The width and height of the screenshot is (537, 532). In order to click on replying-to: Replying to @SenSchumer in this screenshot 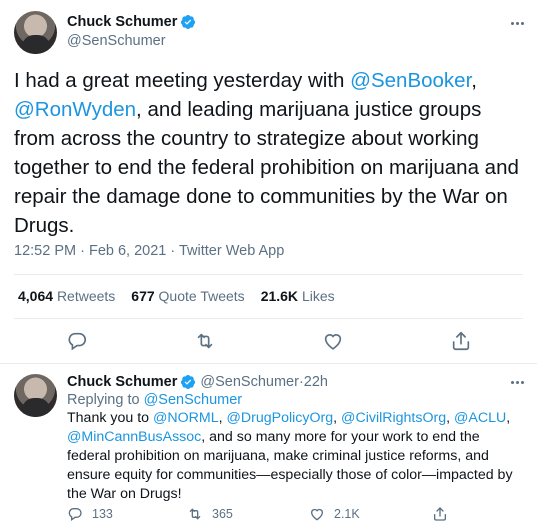, I will do `click(297, 400)`.